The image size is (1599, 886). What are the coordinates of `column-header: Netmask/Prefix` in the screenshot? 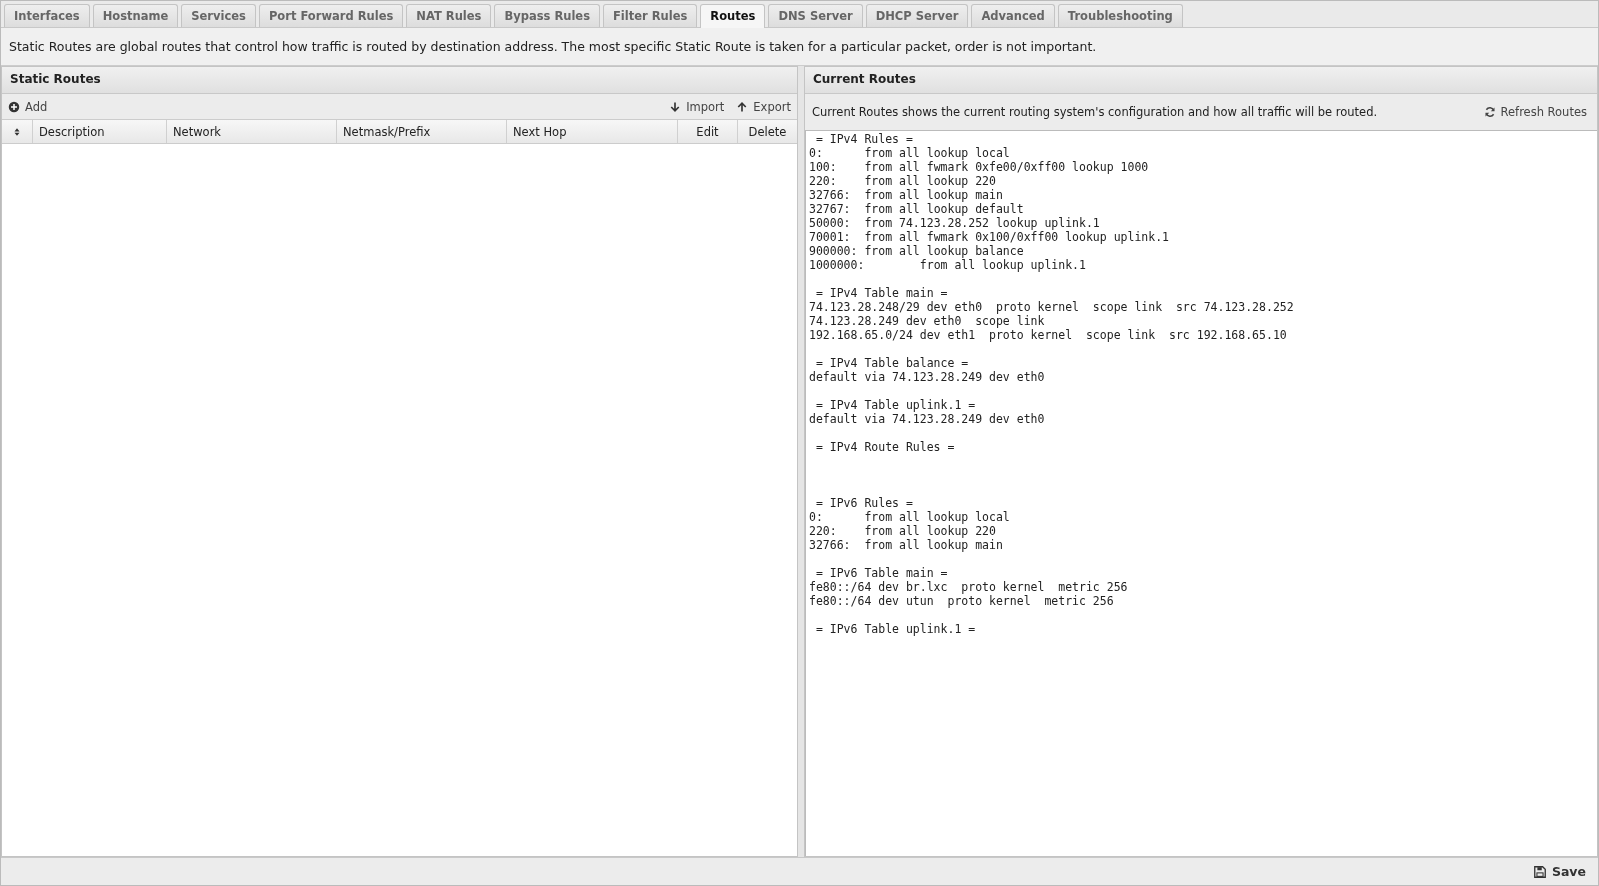 It's located at (422, 131).